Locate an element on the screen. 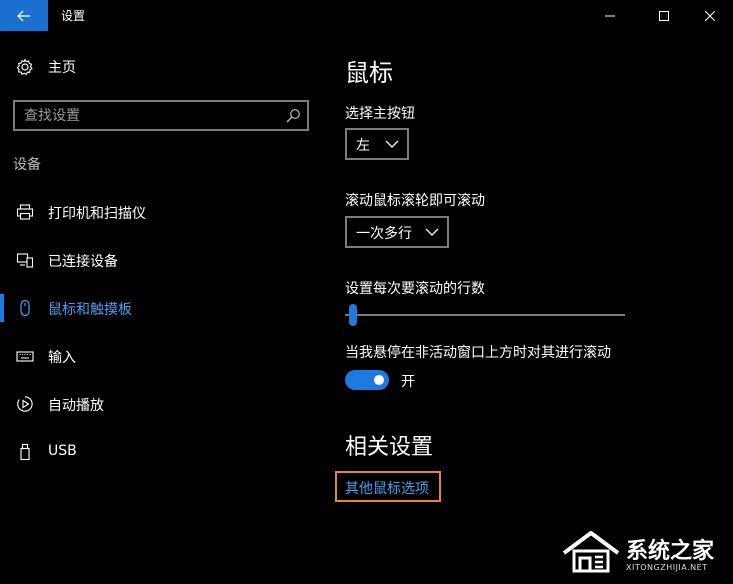 This screenshot has height=584, width=733. dropdown-value: 一次多行 is located at coordinates (384, 234).